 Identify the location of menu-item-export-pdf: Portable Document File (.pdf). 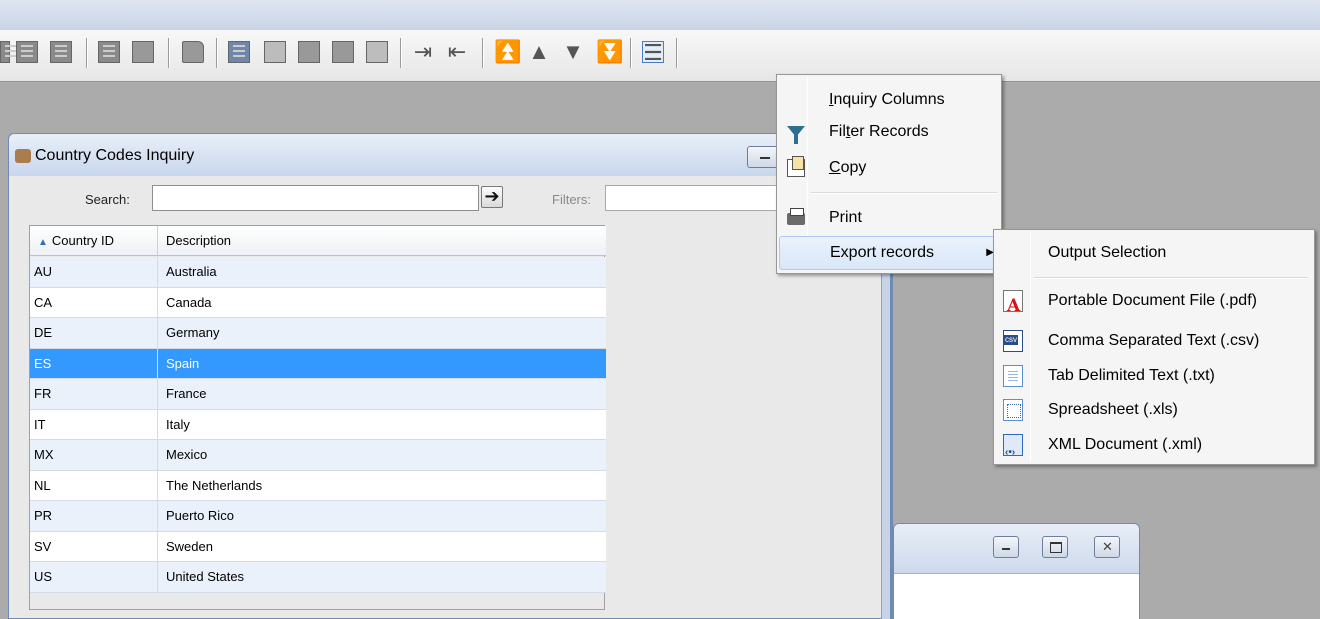
(1154, 303).